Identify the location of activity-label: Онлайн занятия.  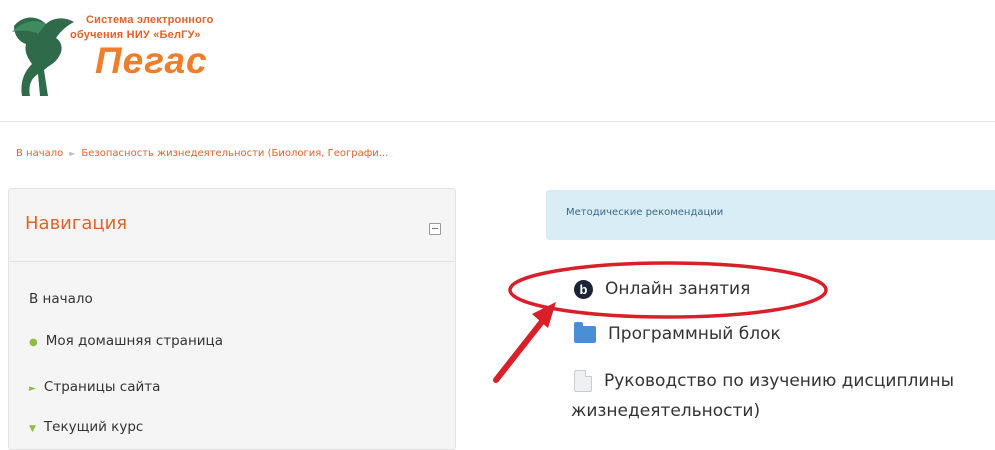
(677, 289).